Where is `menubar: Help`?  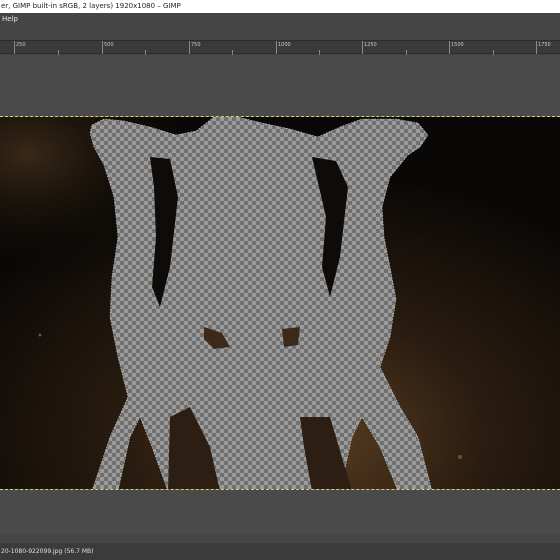
menubar: Help is located at coordinates (280, 19).